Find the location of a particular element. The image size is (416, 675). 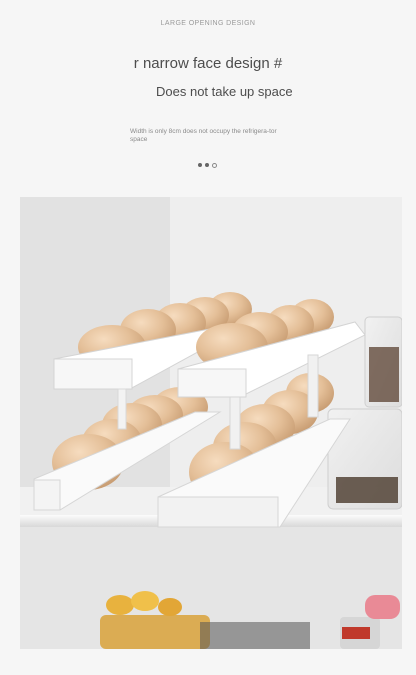

subhead: Does not take up space is located at coordinates (224, 91).